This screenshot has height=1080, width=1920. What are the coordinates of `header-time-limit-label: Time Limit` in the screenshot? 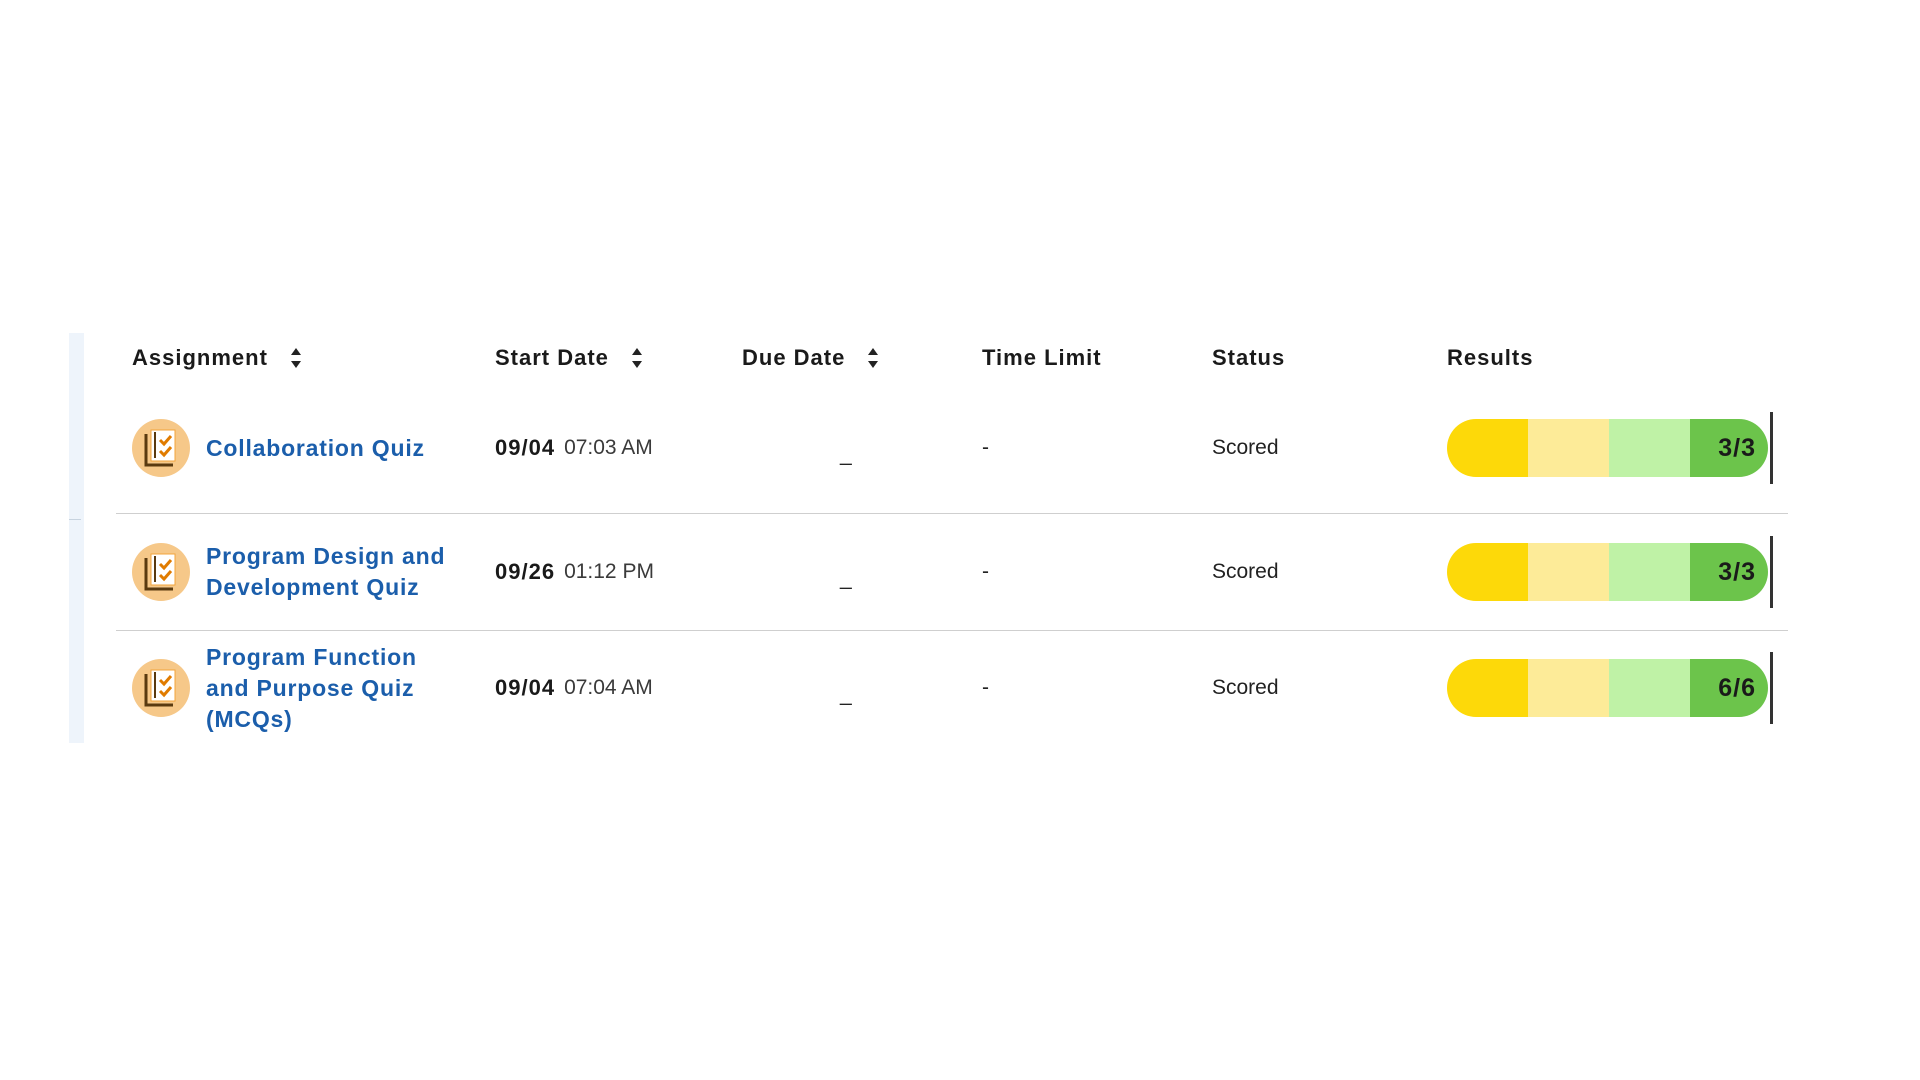 It's located at (1042, 357).